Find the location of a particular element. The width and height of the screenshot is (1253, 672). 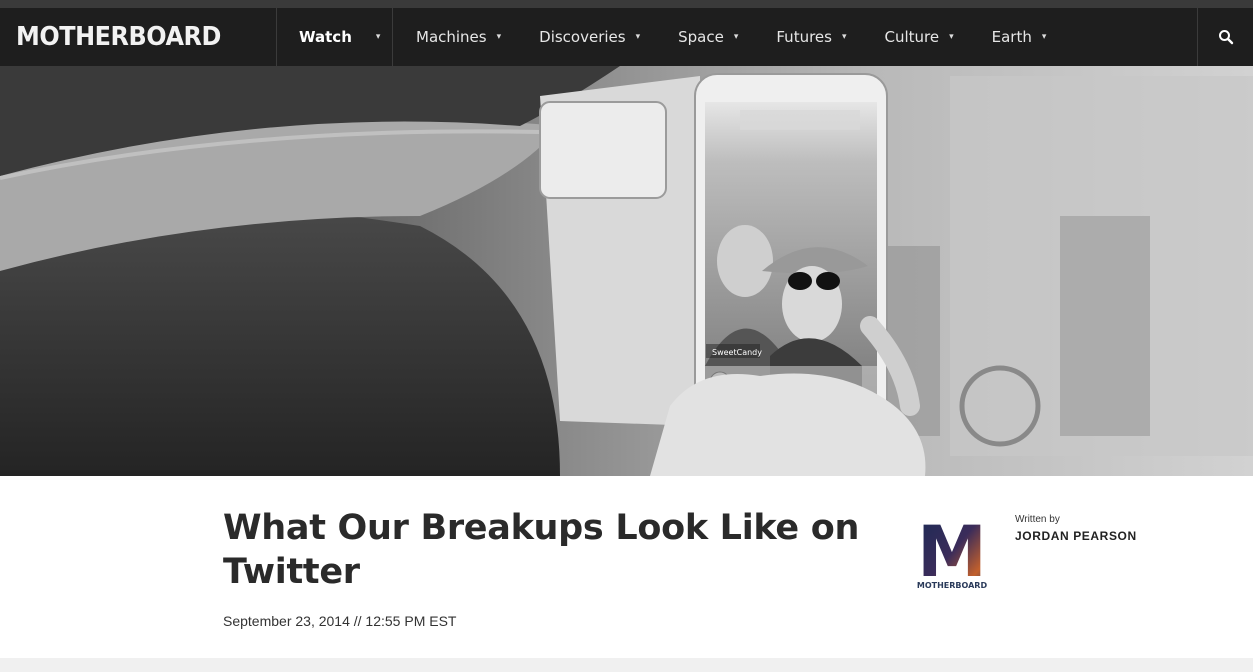

nav-item-space: Space ▾ is located at coordinates (708, 37).